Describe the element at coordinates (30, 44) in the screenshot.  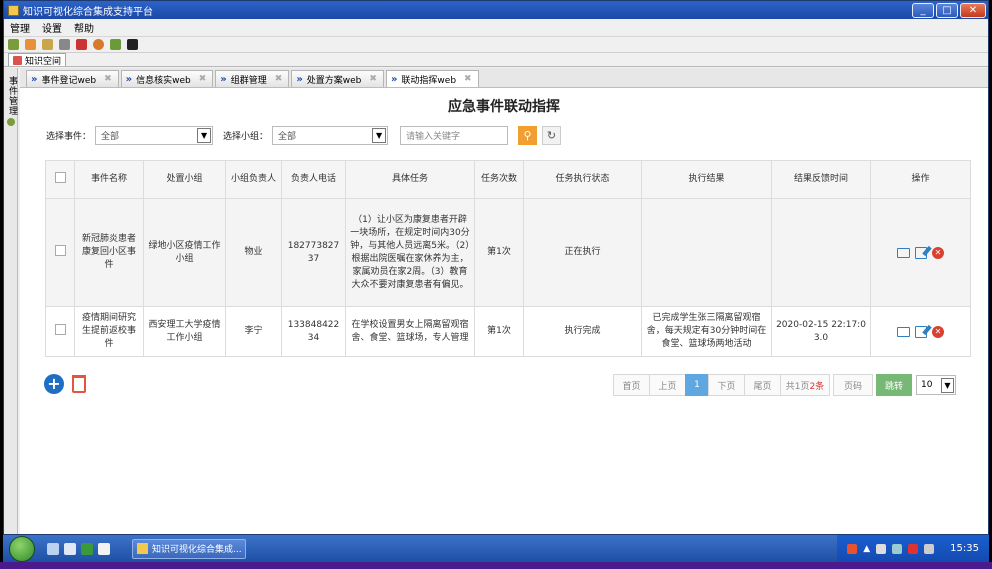
I see `rss-icon` at that location.